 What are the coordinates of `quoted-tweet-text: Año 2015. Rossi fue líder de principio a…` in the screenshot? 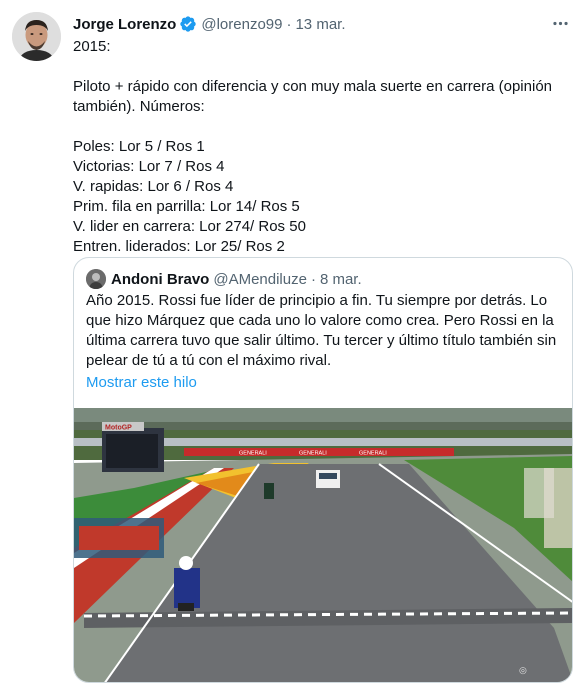 It's located at (321, 330).